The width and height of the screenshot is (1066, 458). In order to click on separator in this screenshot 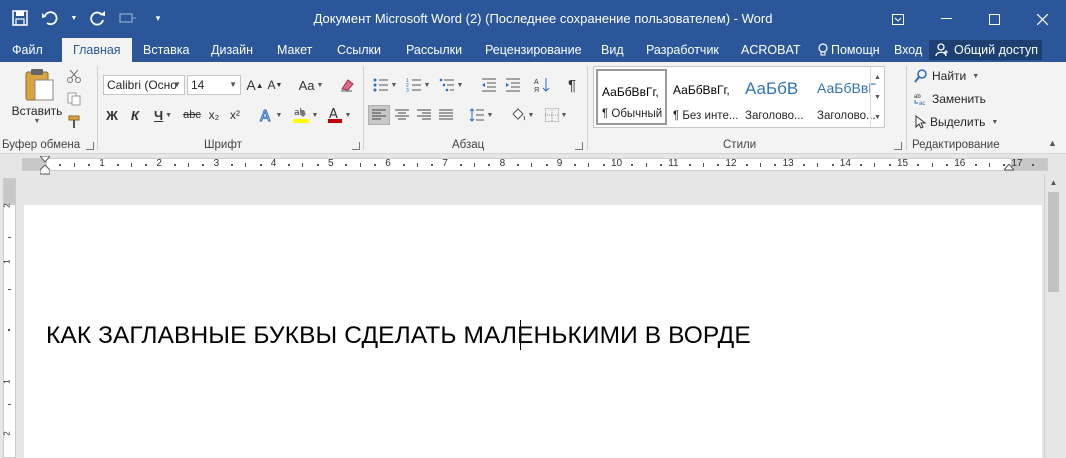, I will do `click(97, 108)`.